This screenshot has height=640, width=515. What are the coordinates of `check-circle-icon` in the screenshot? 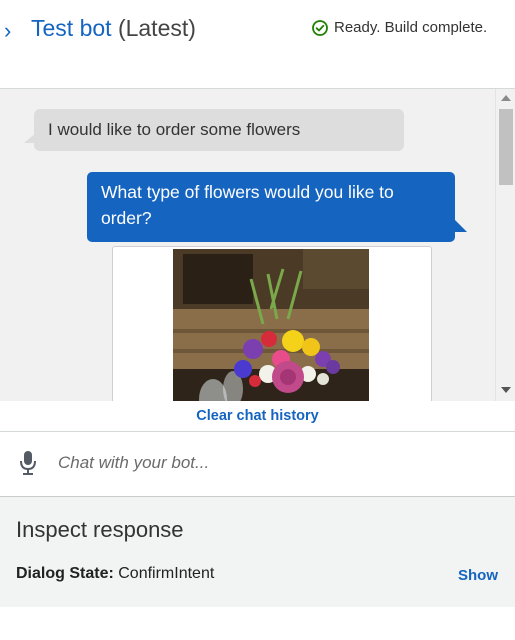 It's located at (320, 27).